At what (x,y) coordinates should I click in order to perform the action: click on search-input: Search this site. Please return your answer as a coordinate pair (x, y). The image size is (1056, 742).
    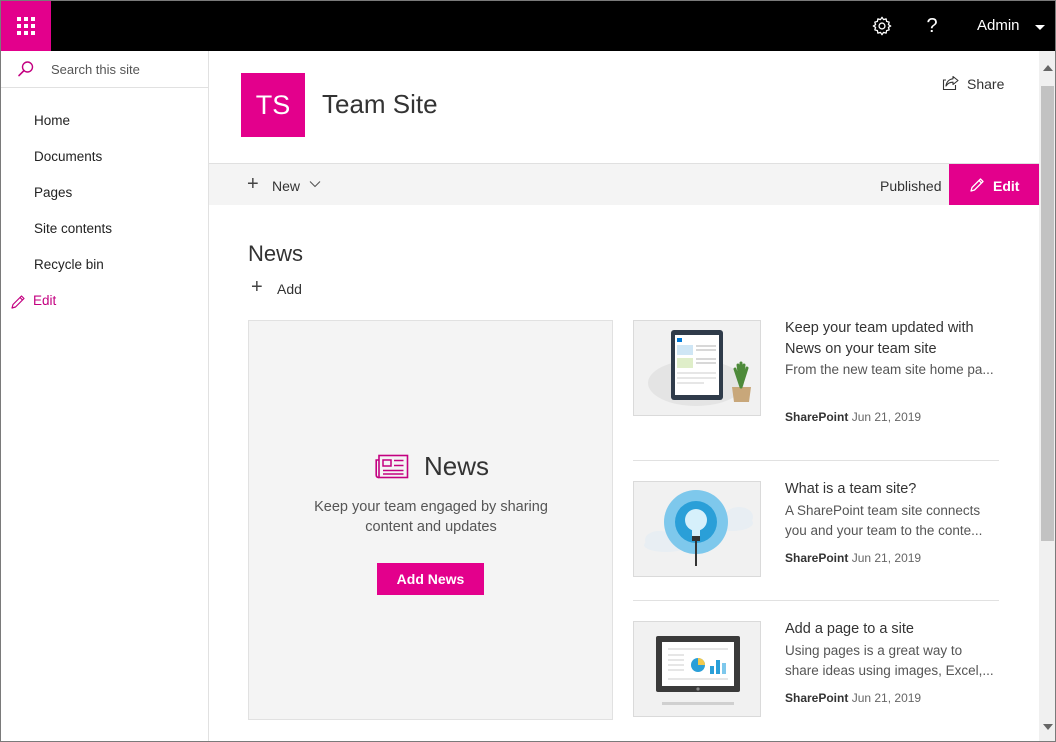
    Looking at the image, I should click on (95, 69).